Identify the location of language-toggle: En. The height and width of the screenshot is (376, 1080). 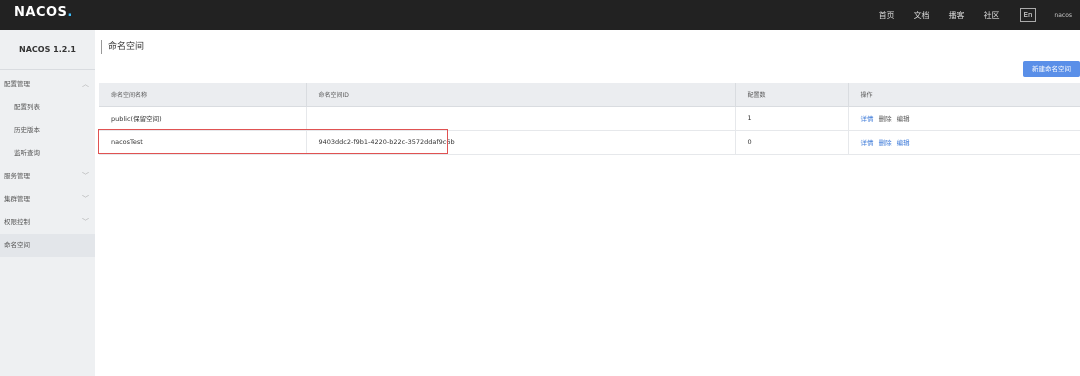
(1028, 15).